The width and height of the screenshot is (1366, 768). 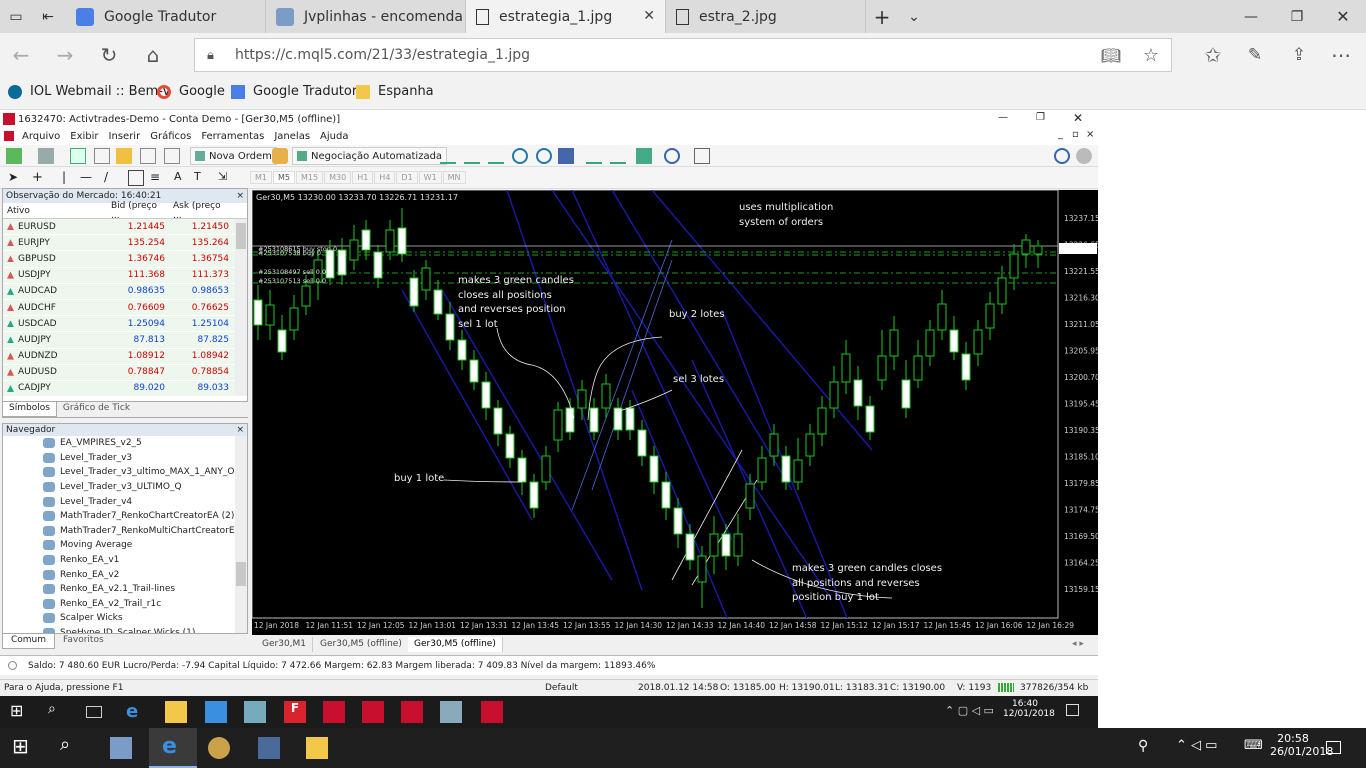 What do you see at coordinates (285, 644) in the screenshot?
I see `chart-tab-m1: Ger30,M1` at bounding box center [285, 644].